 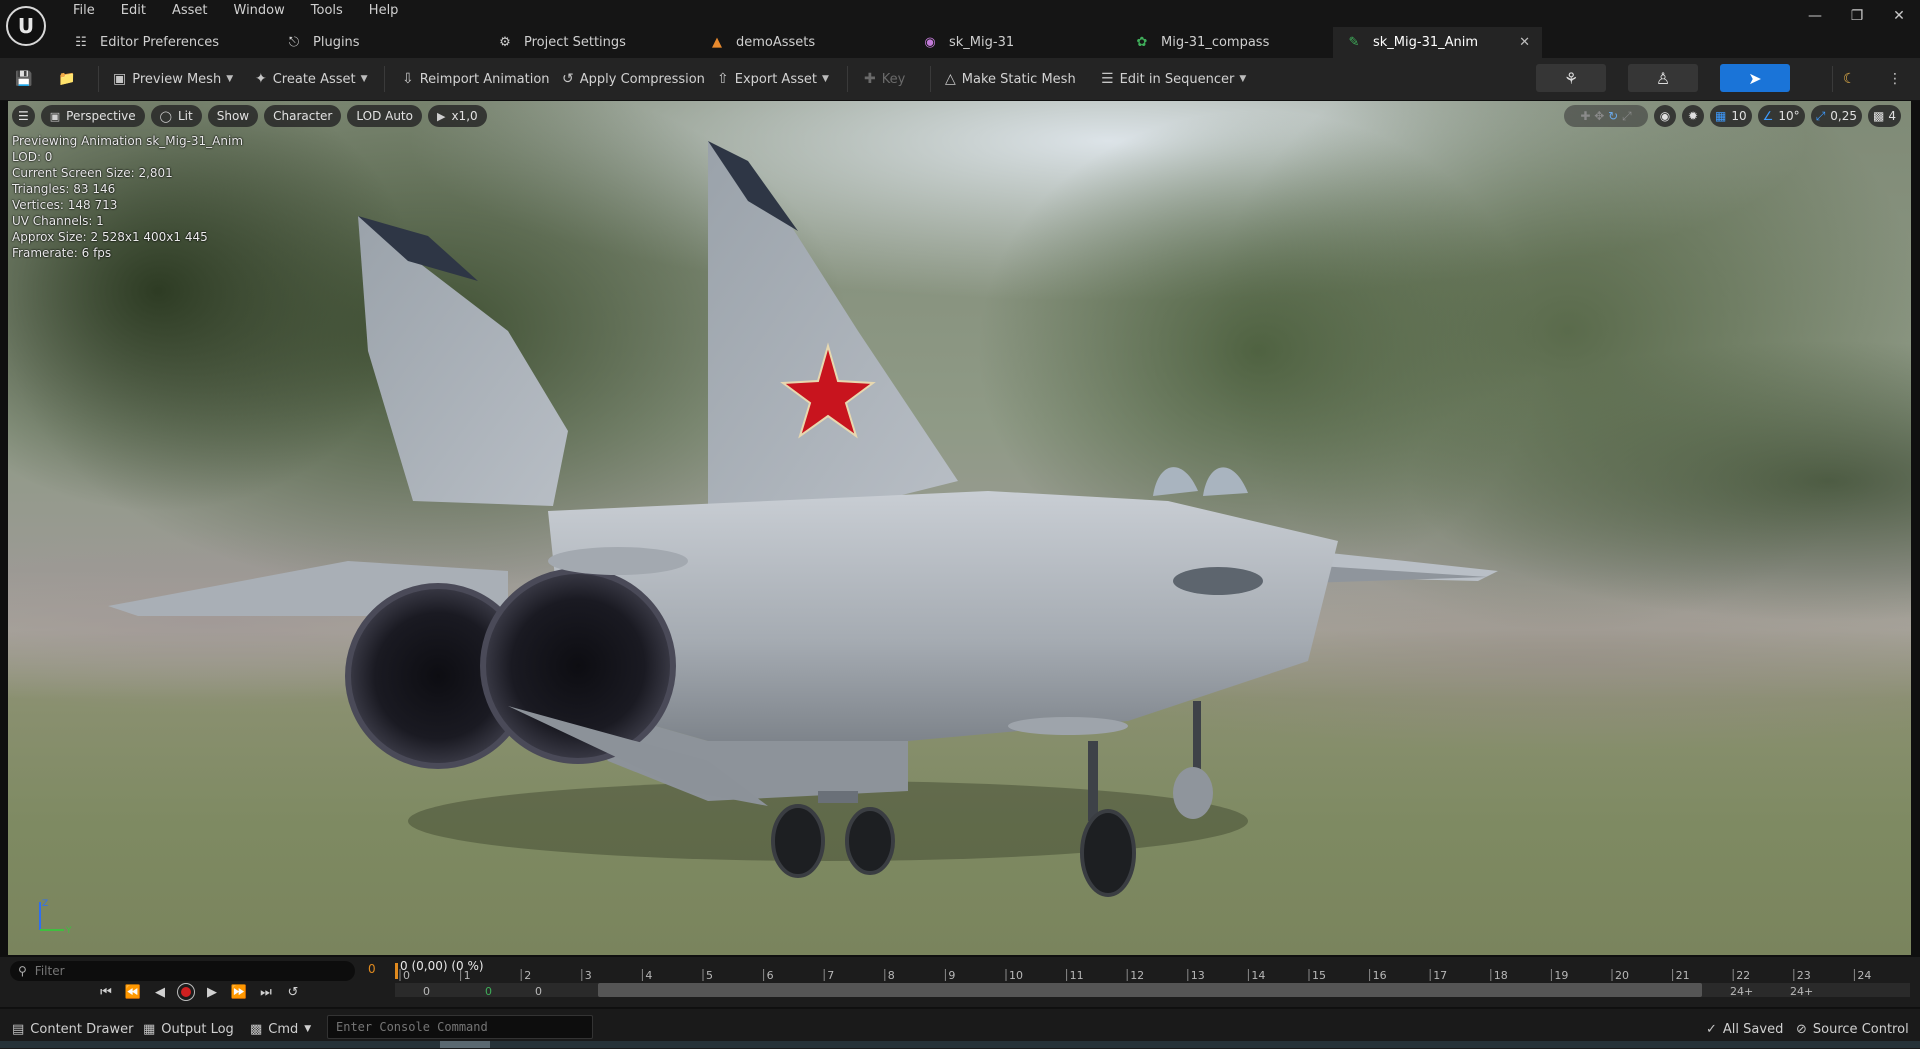 I want to click on animation-icon: ✎, so click(x=1354, y=42).